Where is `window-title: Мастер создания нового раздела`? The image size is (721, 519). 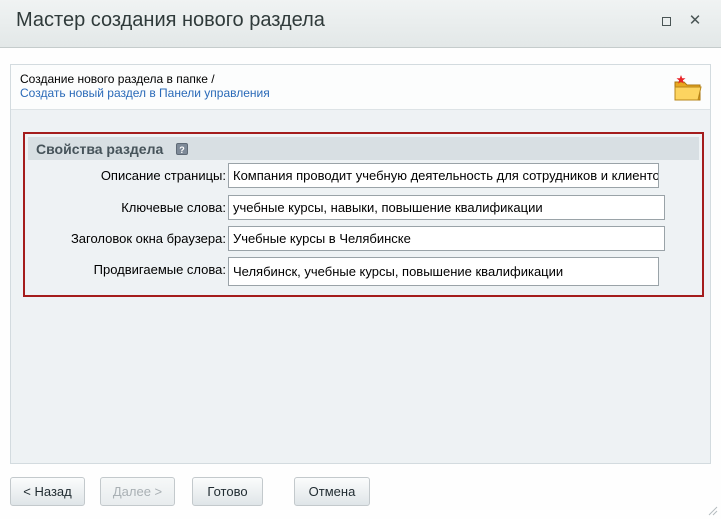 window-title: Мастер создания нового раздела is located at coordinates (170, 20).